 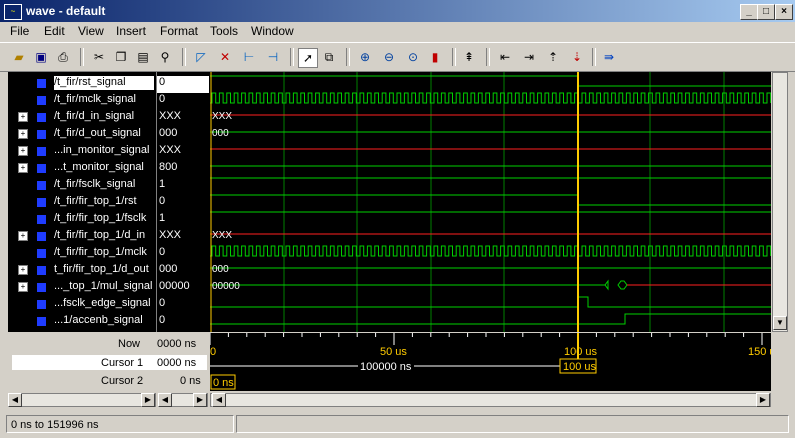 I want to click on select-pointer-icon: ➚, so click(x=308, y=58).